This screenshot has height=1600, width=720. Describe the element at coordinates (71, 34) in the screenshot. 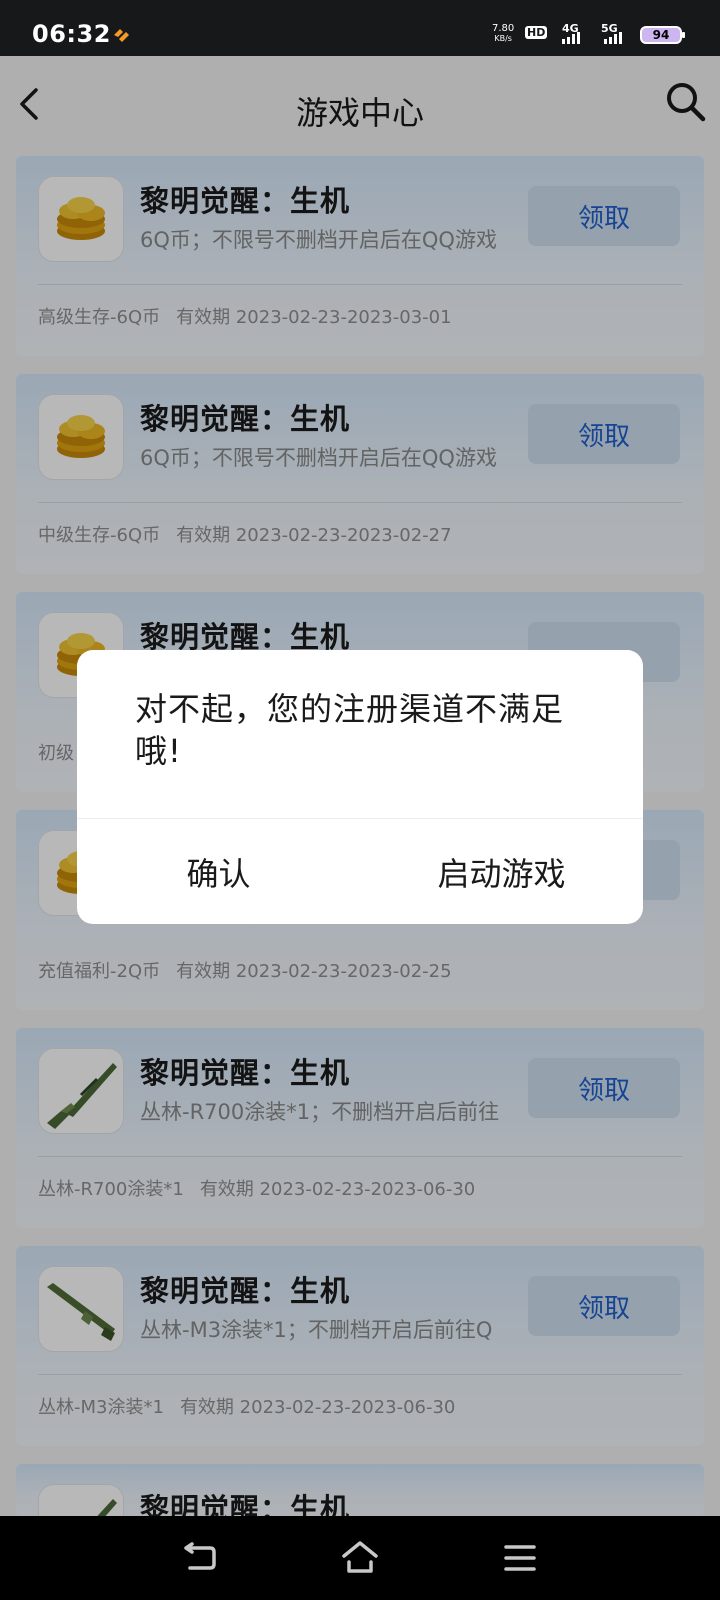

I see `status-time: 06:32` at that location.